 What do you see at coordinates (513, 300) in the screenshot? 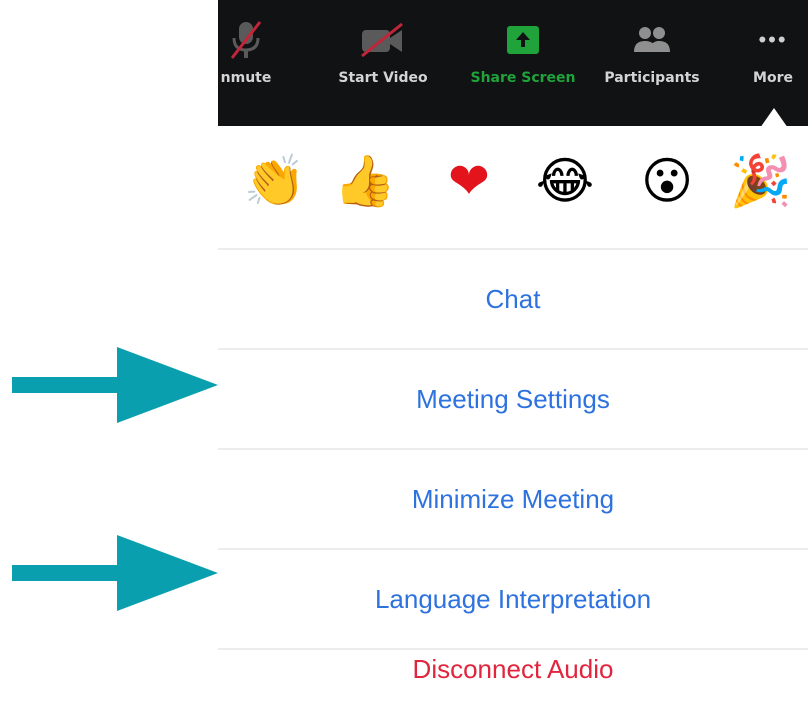
I see `chat-menu-item: Chat` at bounding box center [513, 300].